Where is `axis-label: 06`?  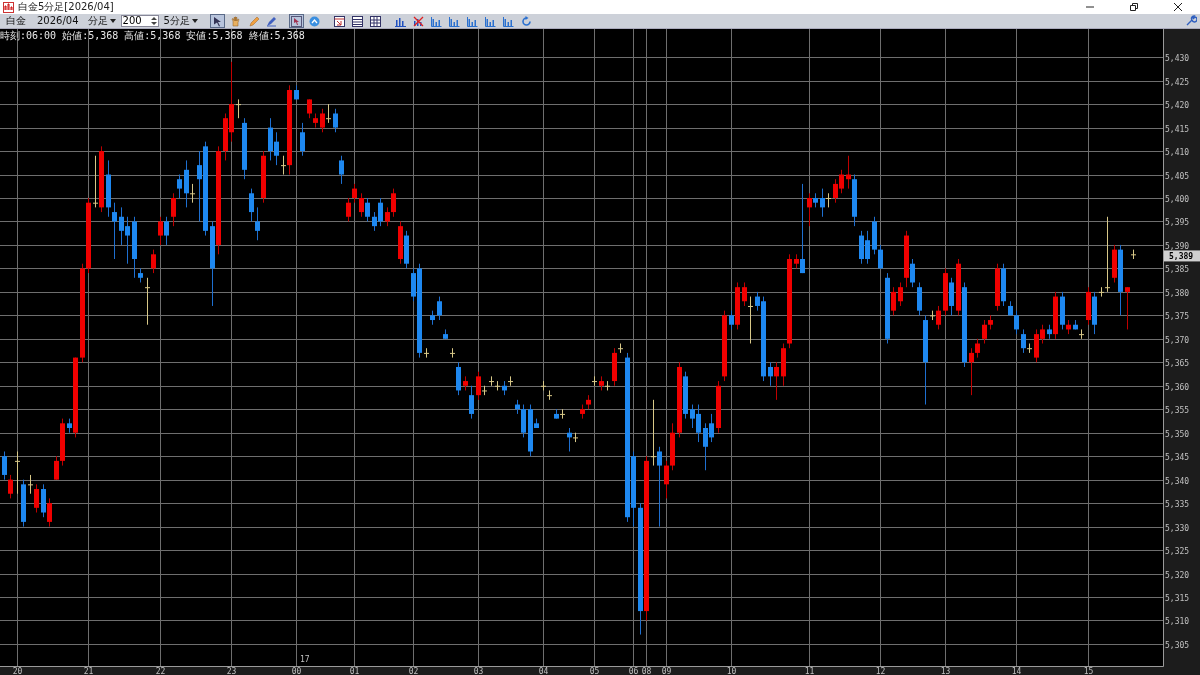
axis-label: 06 is located at coordinates (633, 671).